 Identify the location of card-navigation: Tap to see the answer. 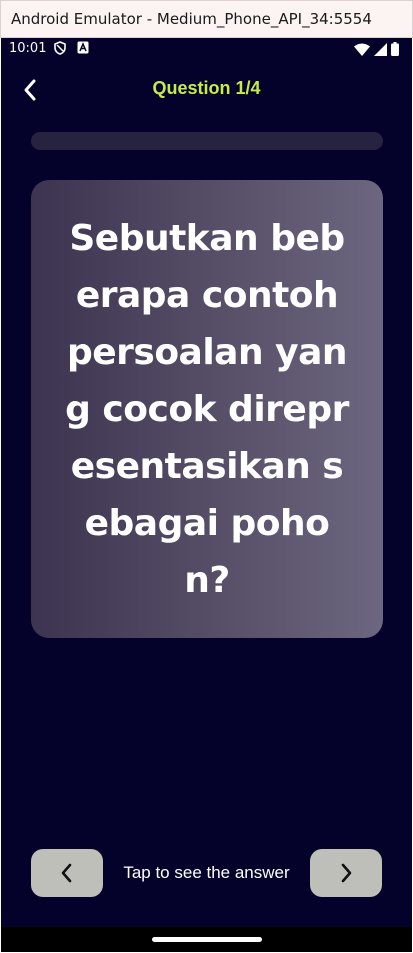
(206, 873).